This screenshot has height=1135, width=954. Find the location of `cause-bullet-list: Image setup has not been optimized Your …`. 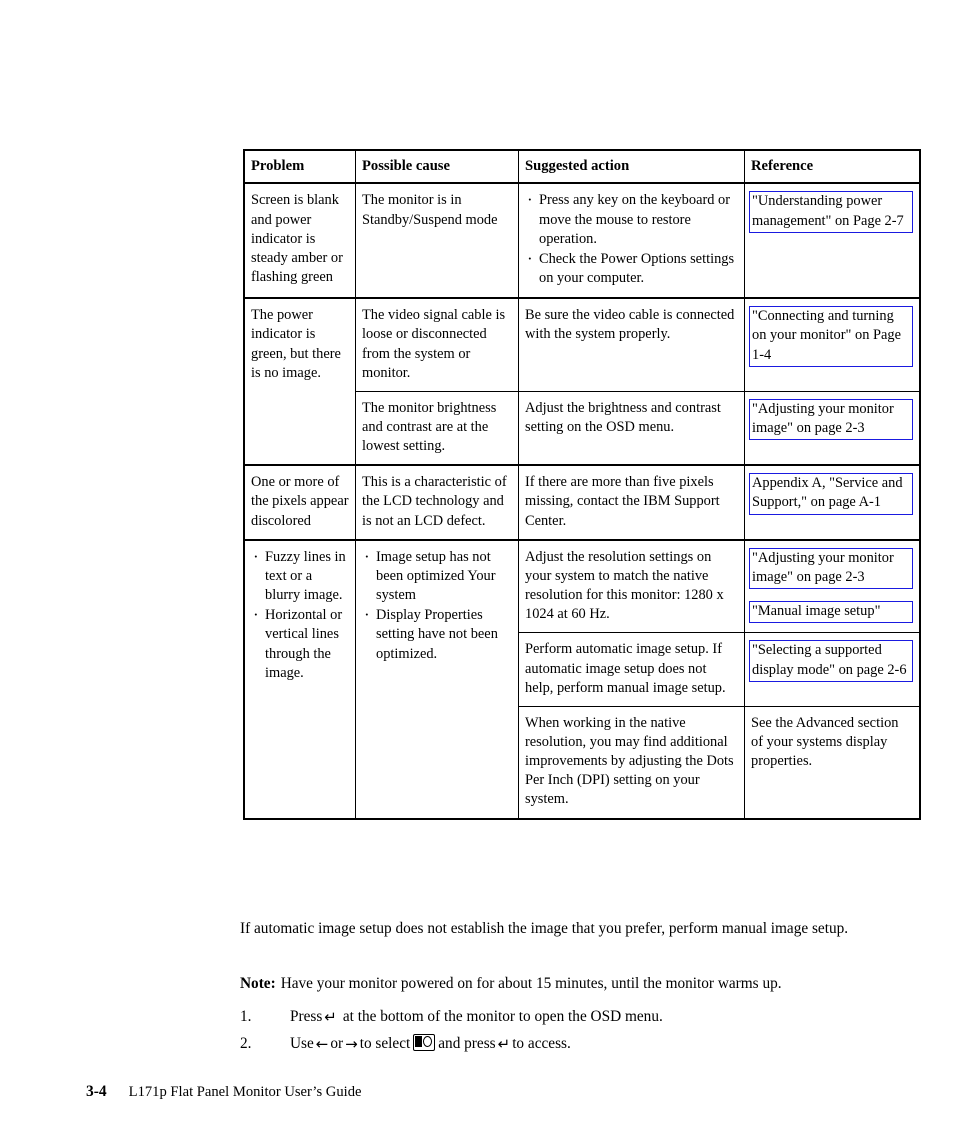

cause-bullet-list: Image setup has not been optimized Your … is located at coordinates (437, 605).